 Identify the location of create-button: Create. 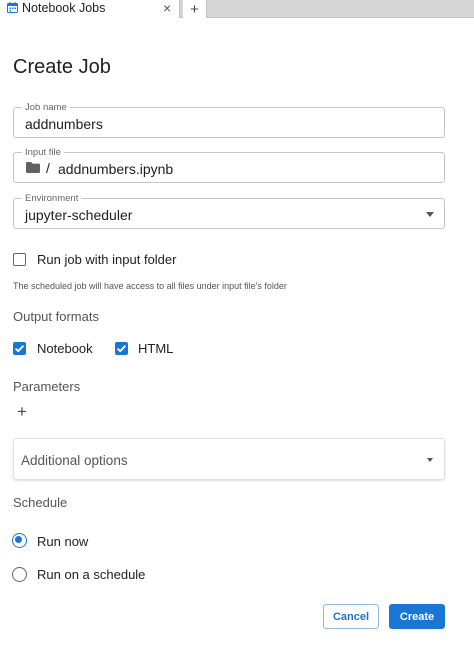
(417, 616).